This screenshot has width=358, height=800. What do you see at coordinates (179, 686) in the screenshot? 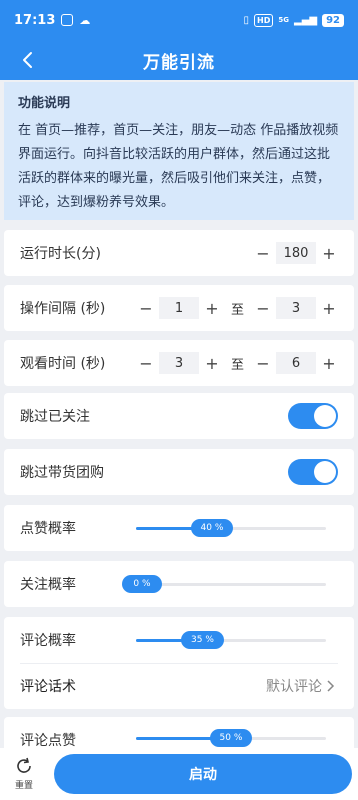
I see `comment-script-row: 评论话术 默认评论` at bounding box center [179, 686].